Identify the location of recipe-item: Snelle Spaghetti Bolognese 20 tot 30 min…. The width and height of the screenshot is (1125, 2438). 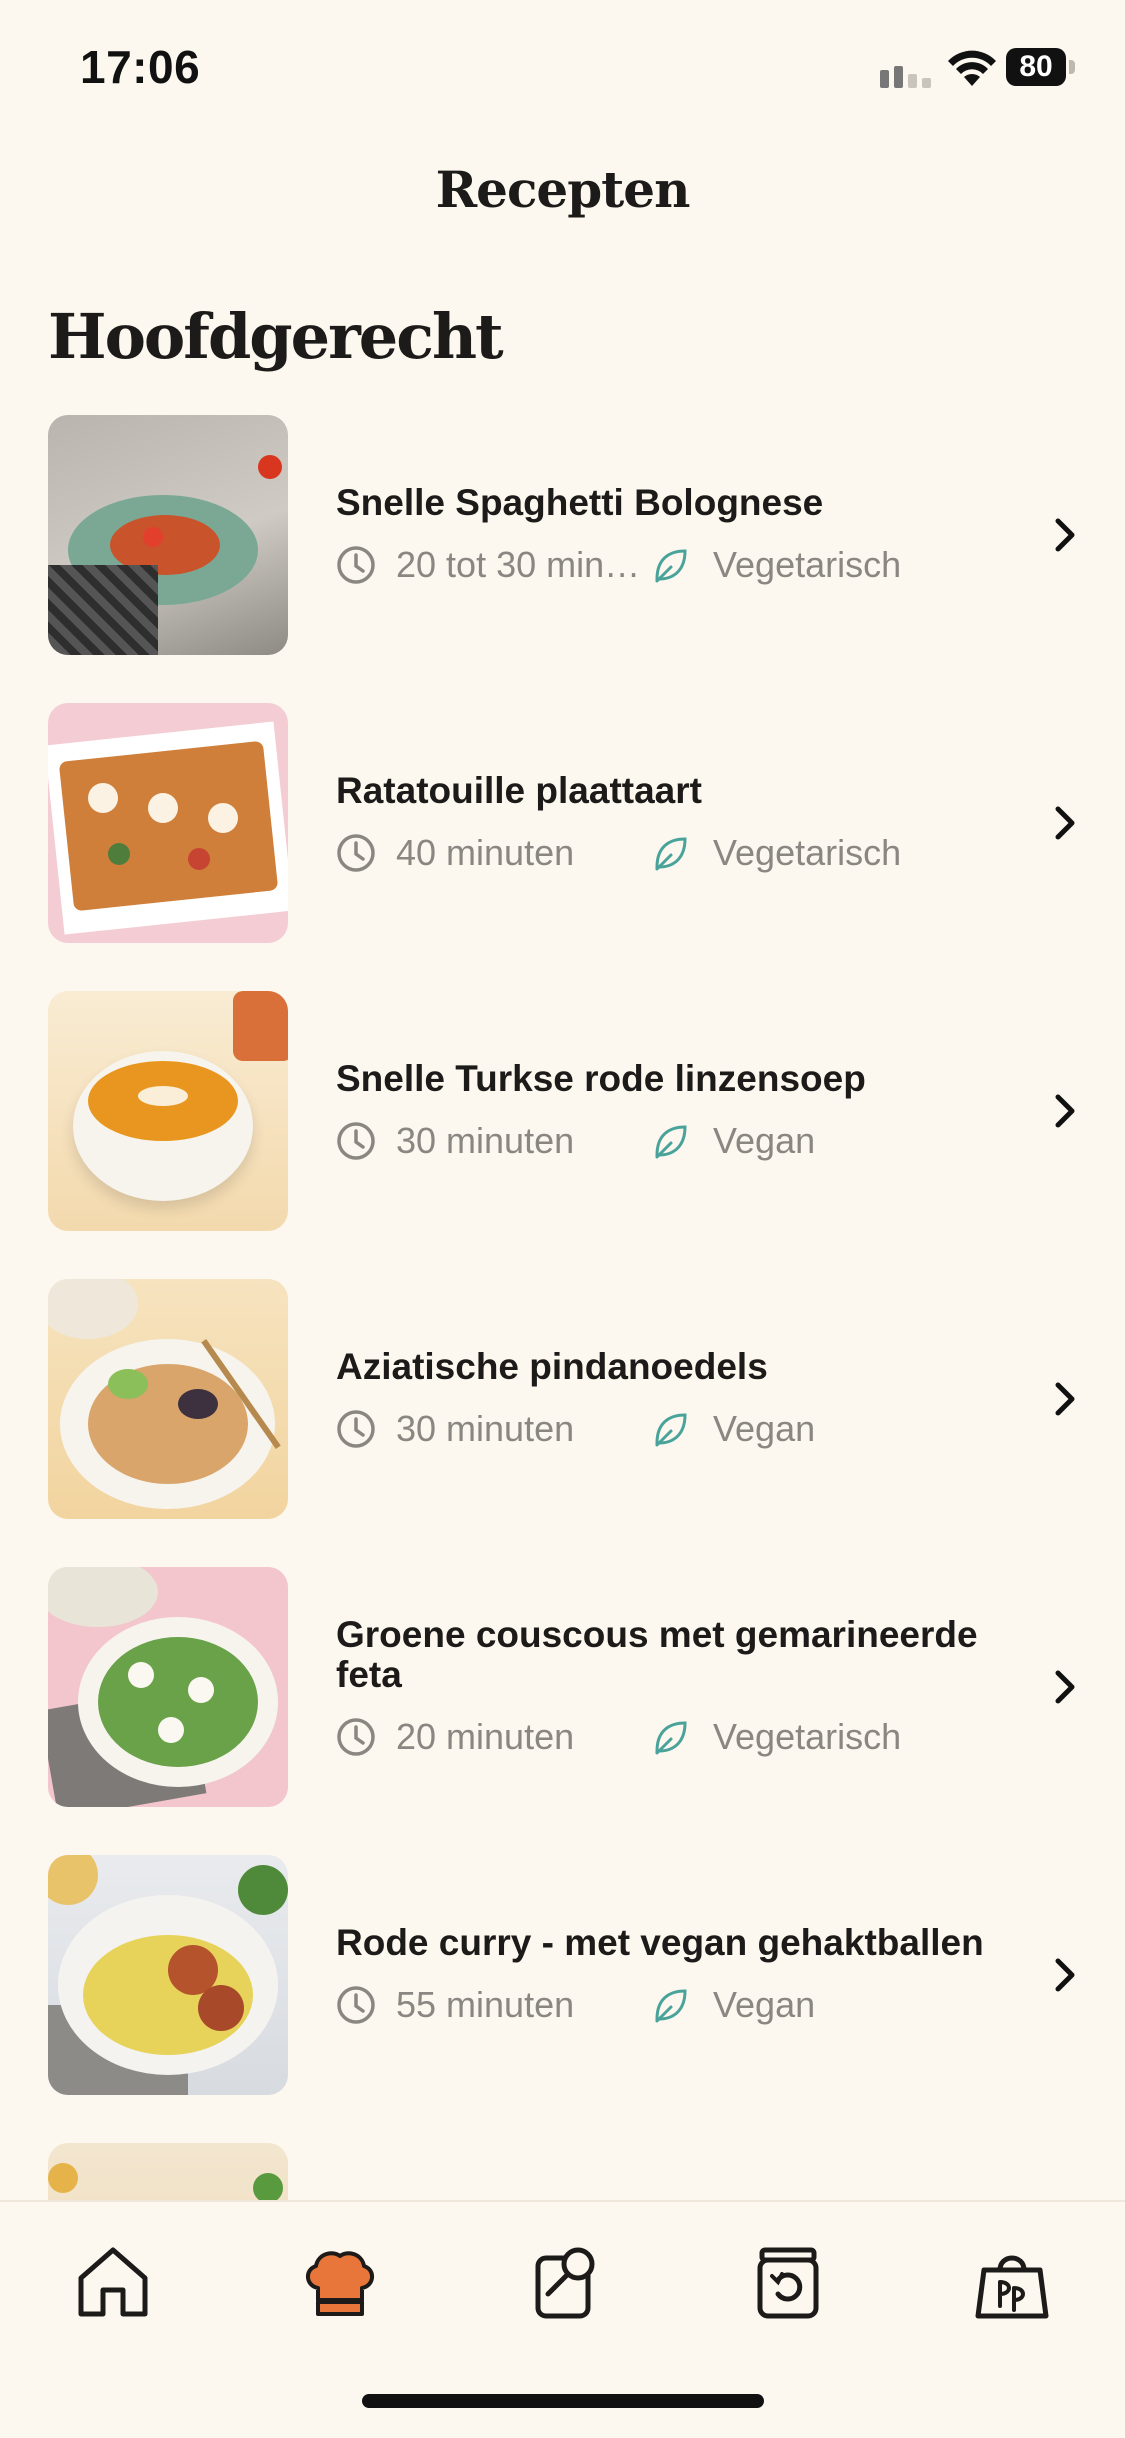
(562, 535).